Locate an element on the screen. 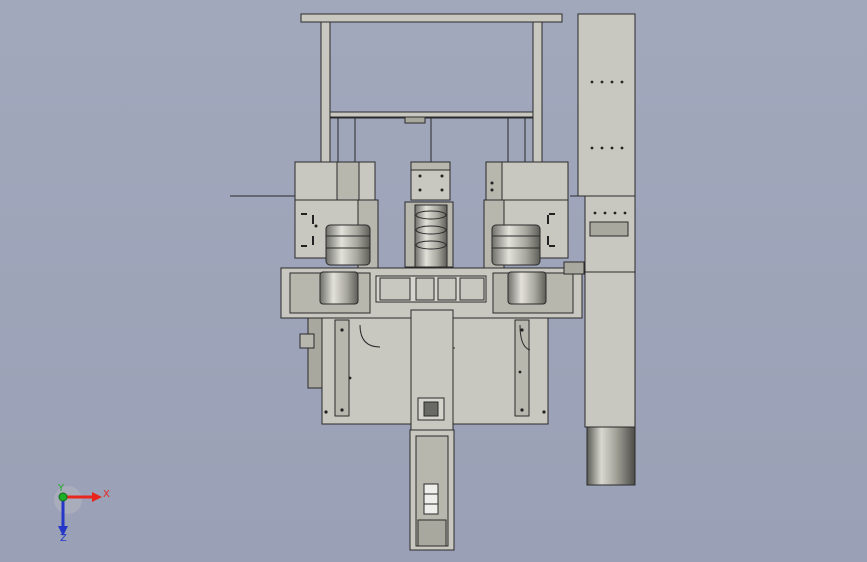  right-slide-rail is located at coordinates (522, 368).